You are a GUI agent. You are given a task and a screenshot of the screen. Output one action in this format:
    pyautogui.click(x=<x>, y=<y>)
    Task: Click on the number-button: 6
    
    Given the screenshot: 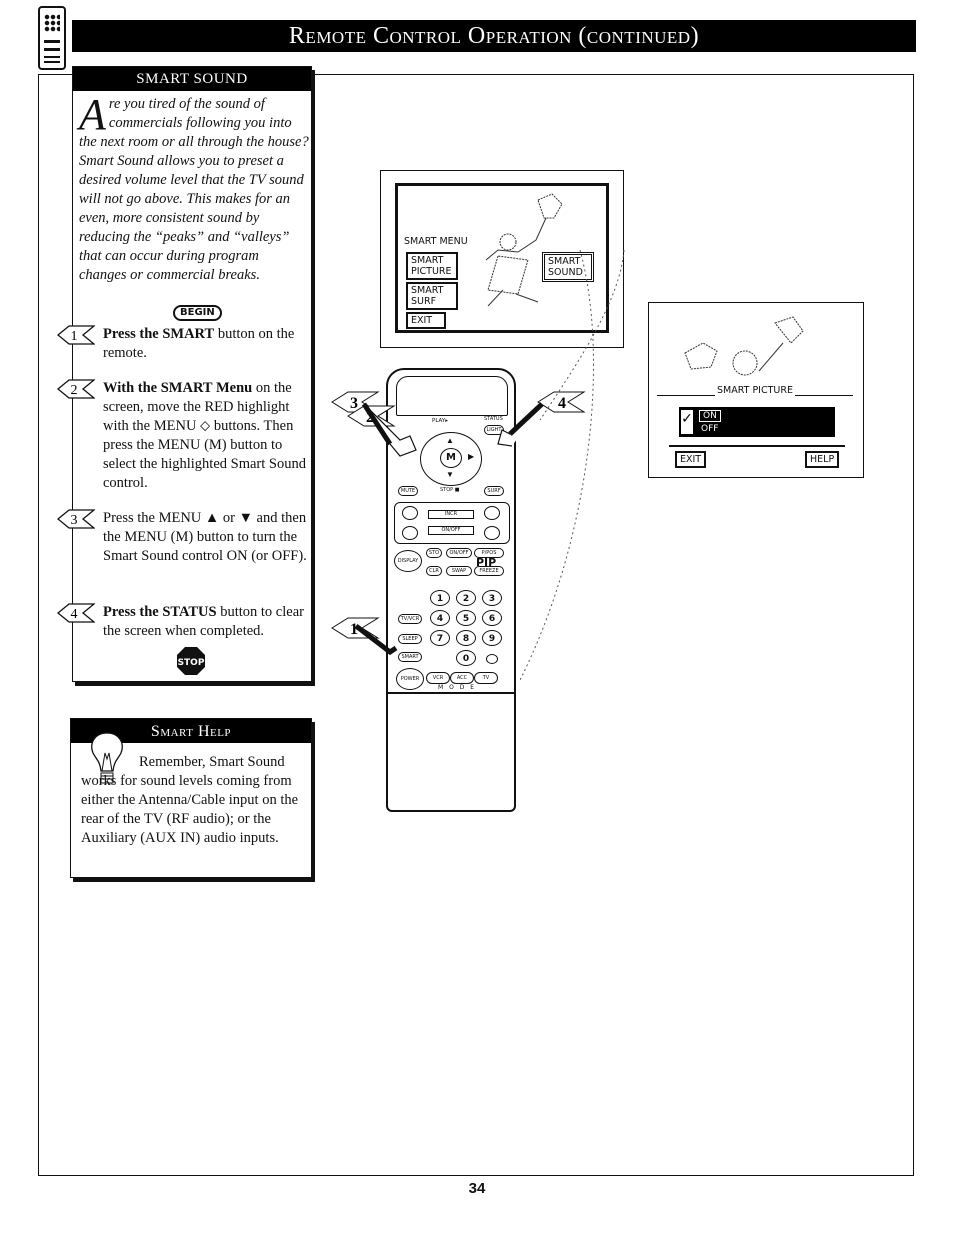 What is the action you would take?
    pyautogui.click(x=492, y=618)
    